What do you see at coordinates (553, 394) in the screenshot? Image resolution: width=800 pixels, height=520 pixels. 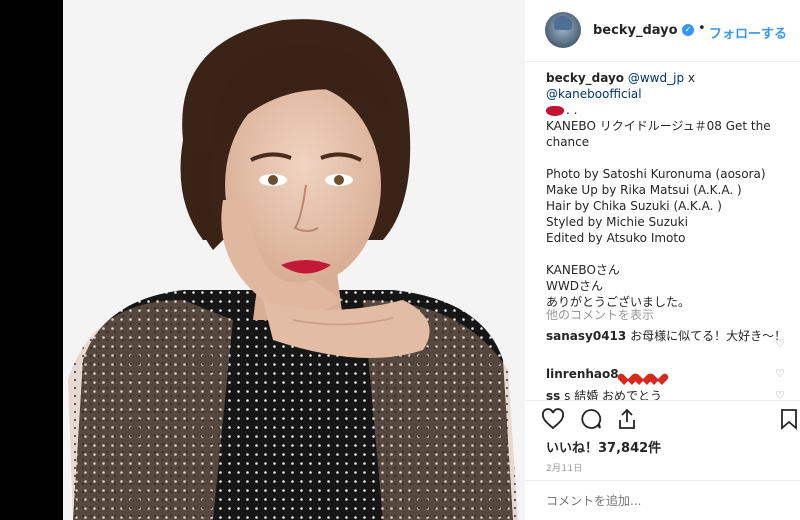 I see `comment-username: ss` at bounding box center [553, 394].